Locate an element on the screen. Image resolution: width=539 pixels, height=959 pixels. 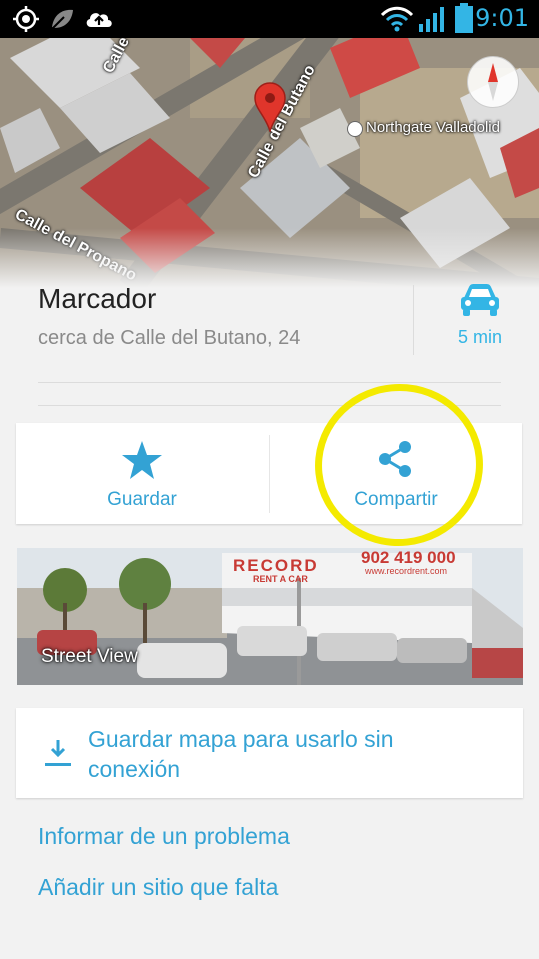
star-icon is located at coordinates (142, 460).